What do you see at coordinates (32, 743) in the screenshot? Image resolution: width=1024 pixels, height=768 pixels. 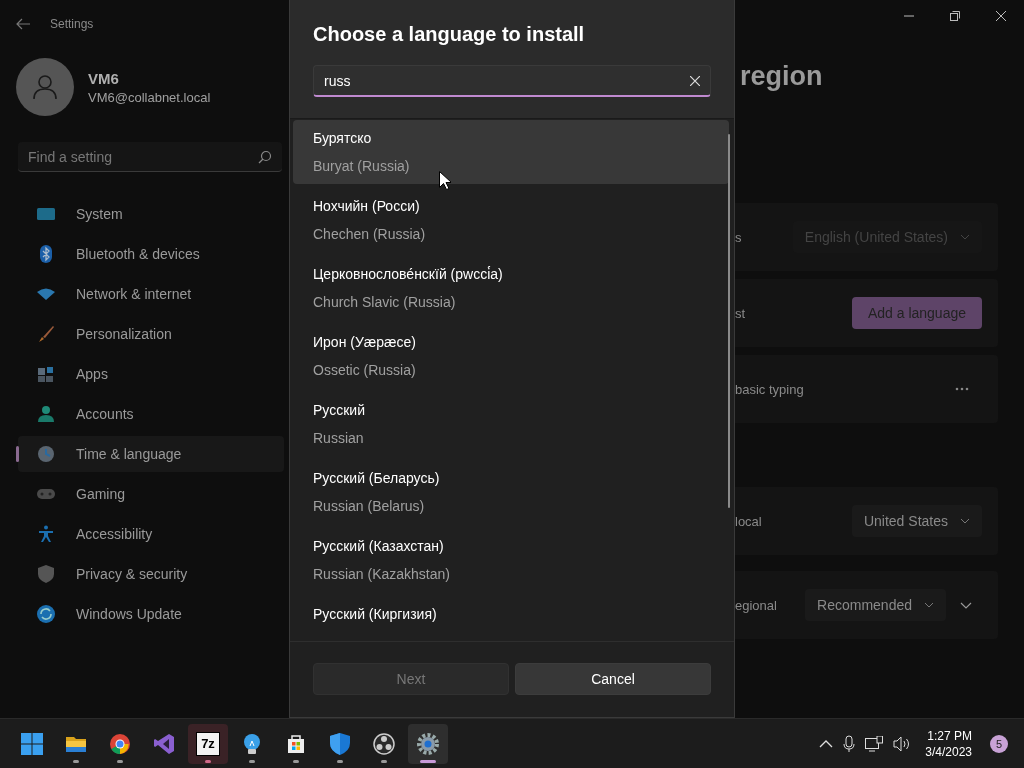 I see `windows-logo-icon` at bounding box center [32, 743].